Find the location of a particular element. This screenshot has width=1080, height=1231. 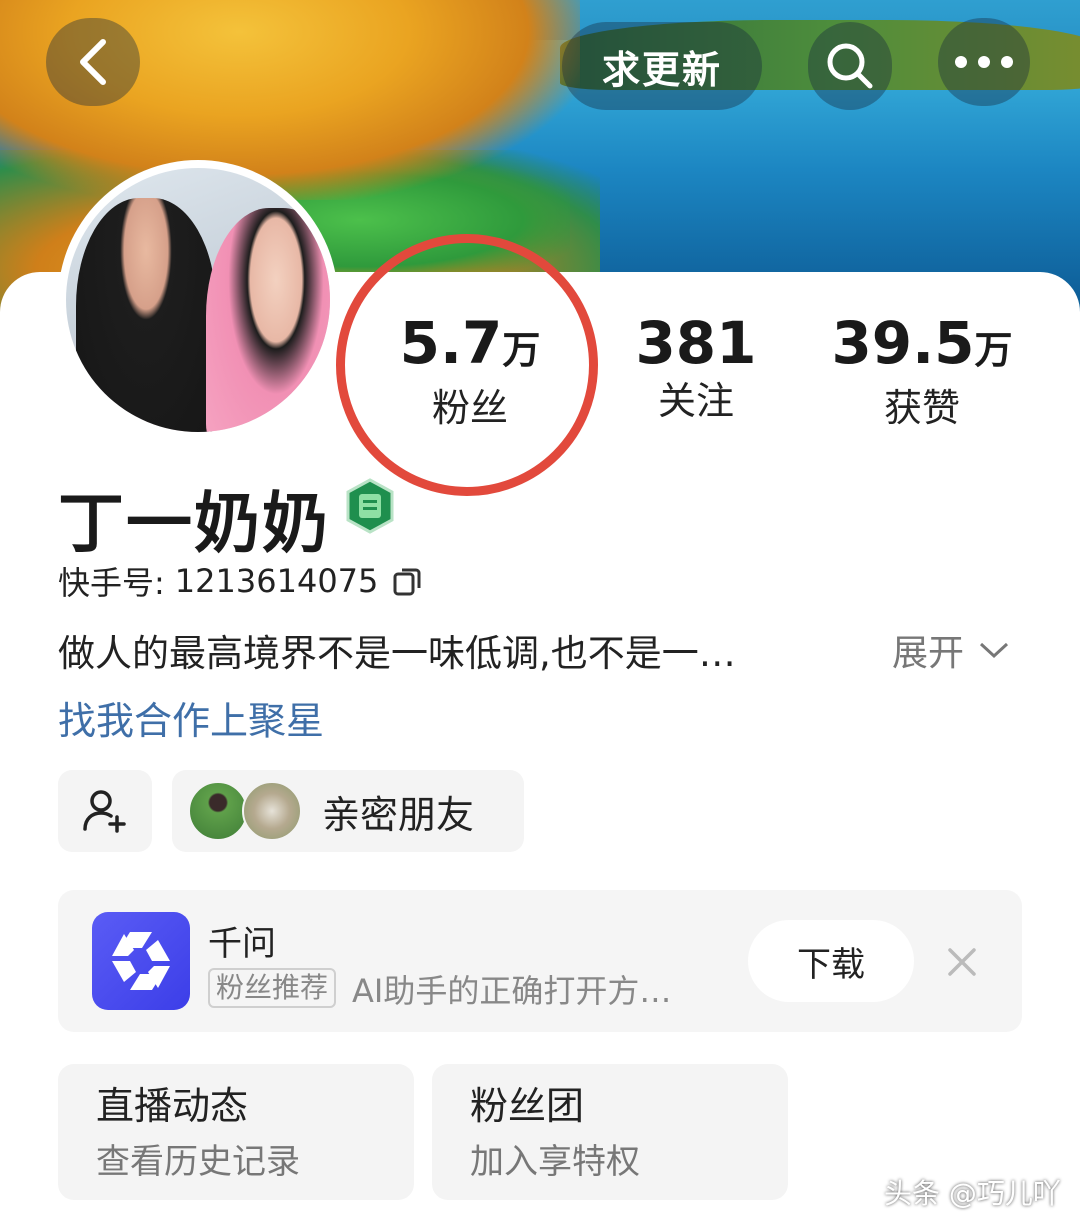

avatar-photo is located at coordinates (198, 300).